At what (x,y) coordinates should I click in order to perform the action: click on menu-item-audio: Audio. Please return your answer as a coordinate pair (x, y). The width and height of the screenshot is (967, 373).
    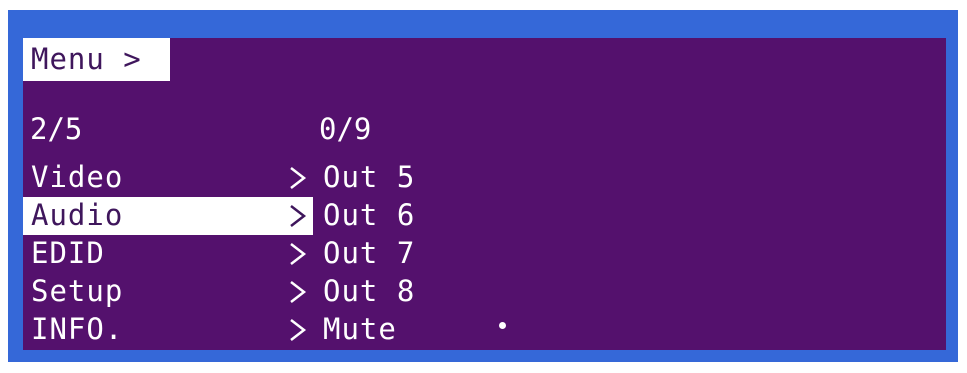
    Looking at the image, I should click on (168, 216).